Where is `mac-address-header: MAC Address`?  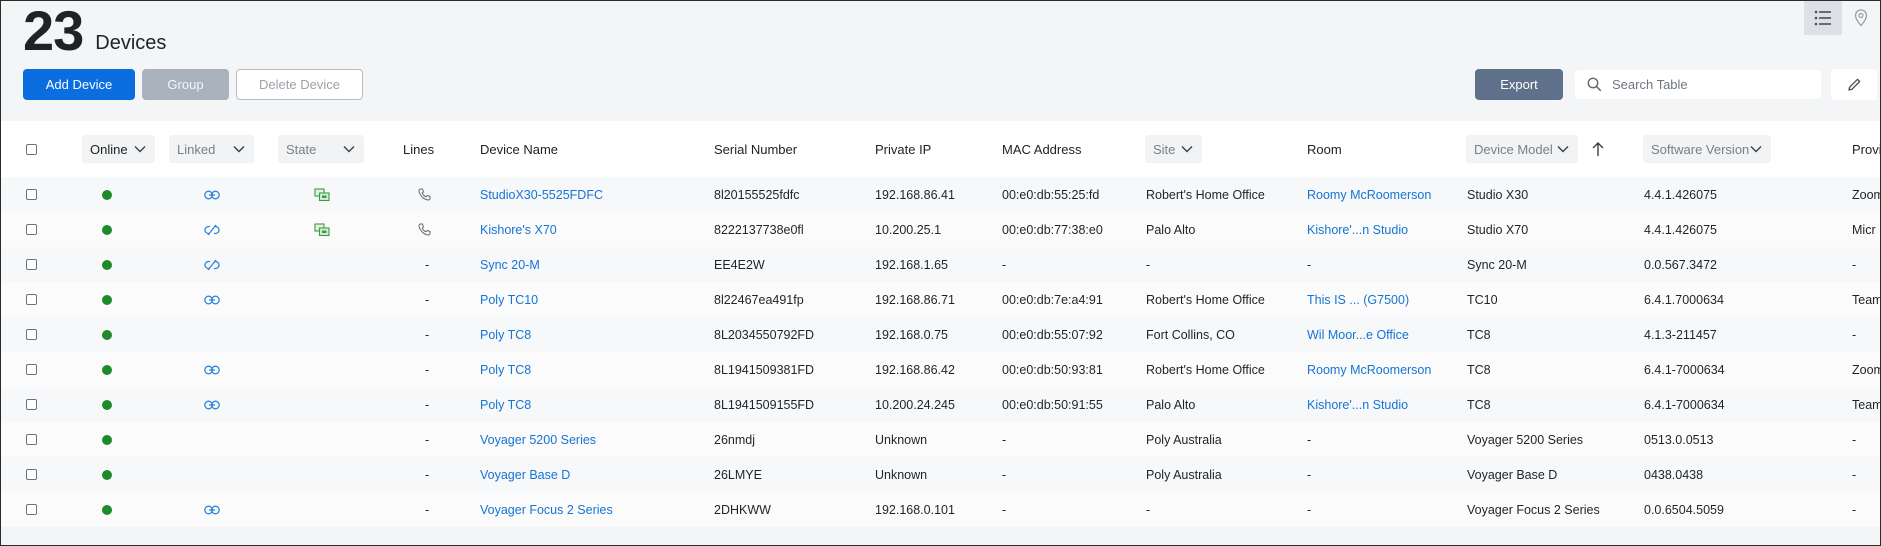
mac-address-header: MAC Address is located at coordinates (1041, 149).